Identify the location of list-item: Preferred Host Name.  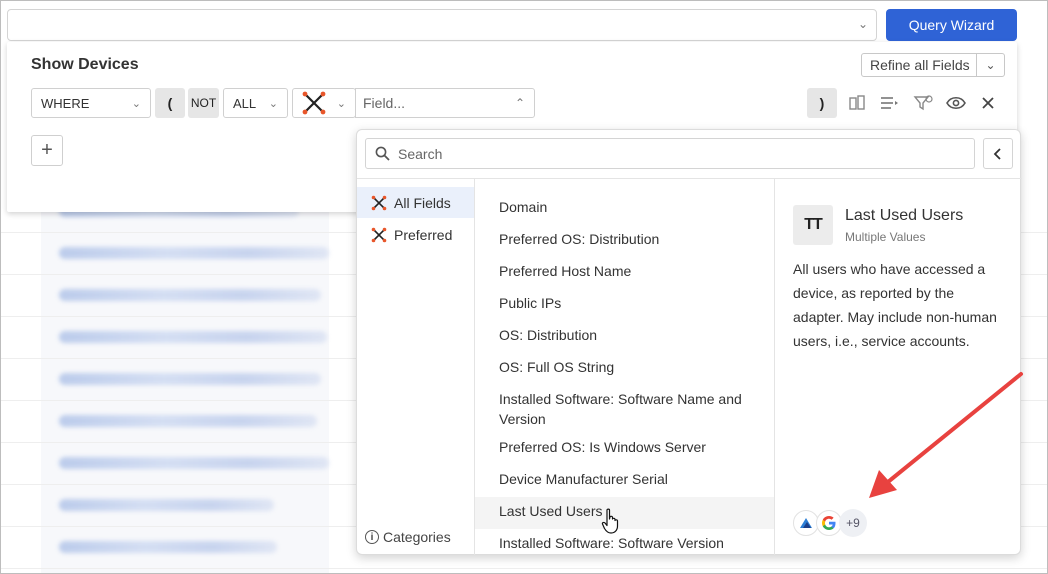
(624, 271).